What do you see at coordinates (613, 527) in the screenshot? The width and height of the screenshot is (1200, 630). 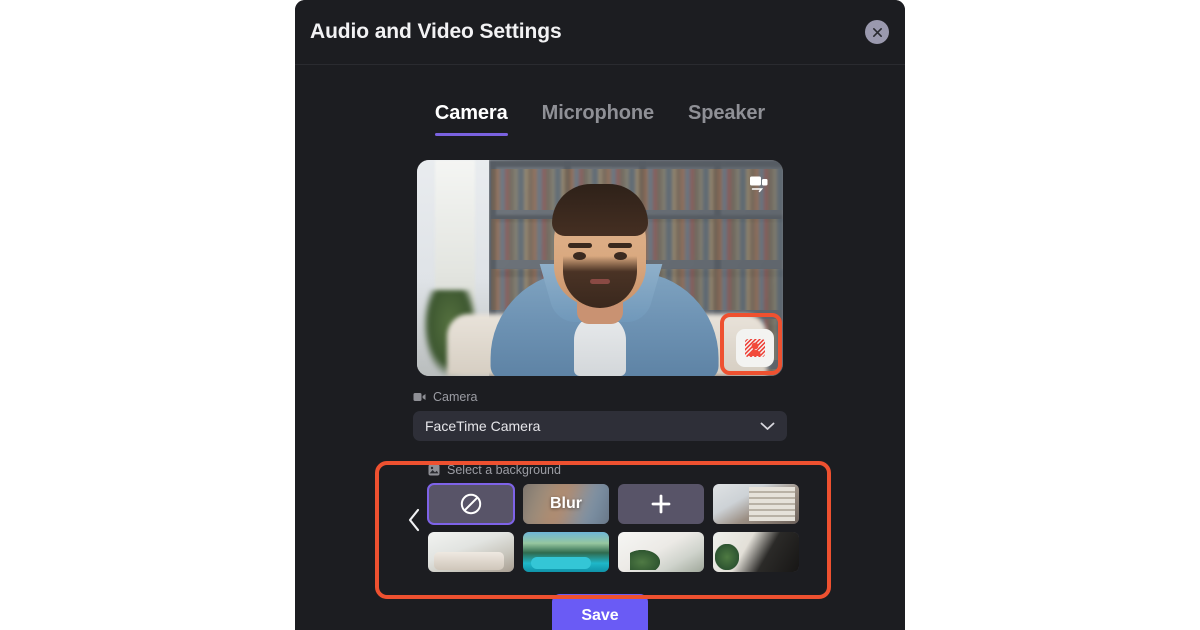 I see `background-thumbnail-grid: Blur` at bounding box center [613, 527].